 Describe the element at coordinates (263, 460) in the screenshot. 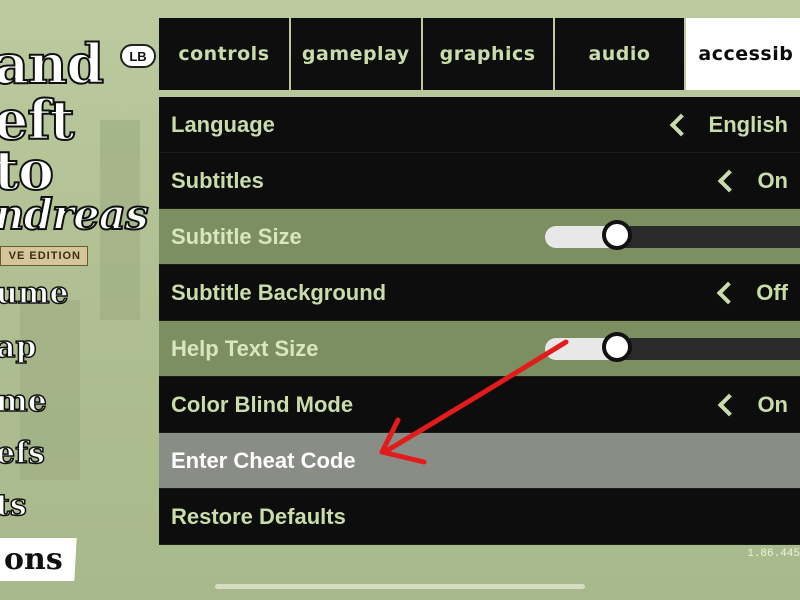

I see `setting-label: Enter Cheat Code` at that location.